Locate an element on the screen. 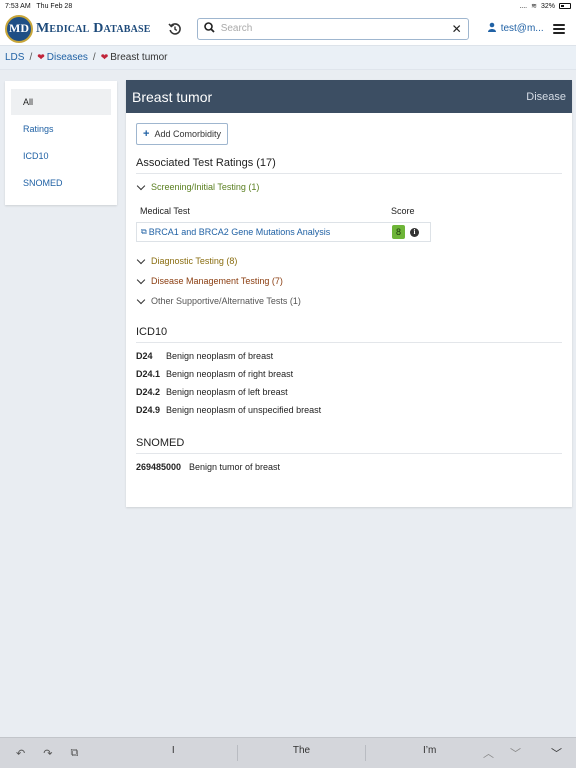 The height and width of the screenshot is (768, 576). battery-percent: 32% is located at coordinates (547, 6).